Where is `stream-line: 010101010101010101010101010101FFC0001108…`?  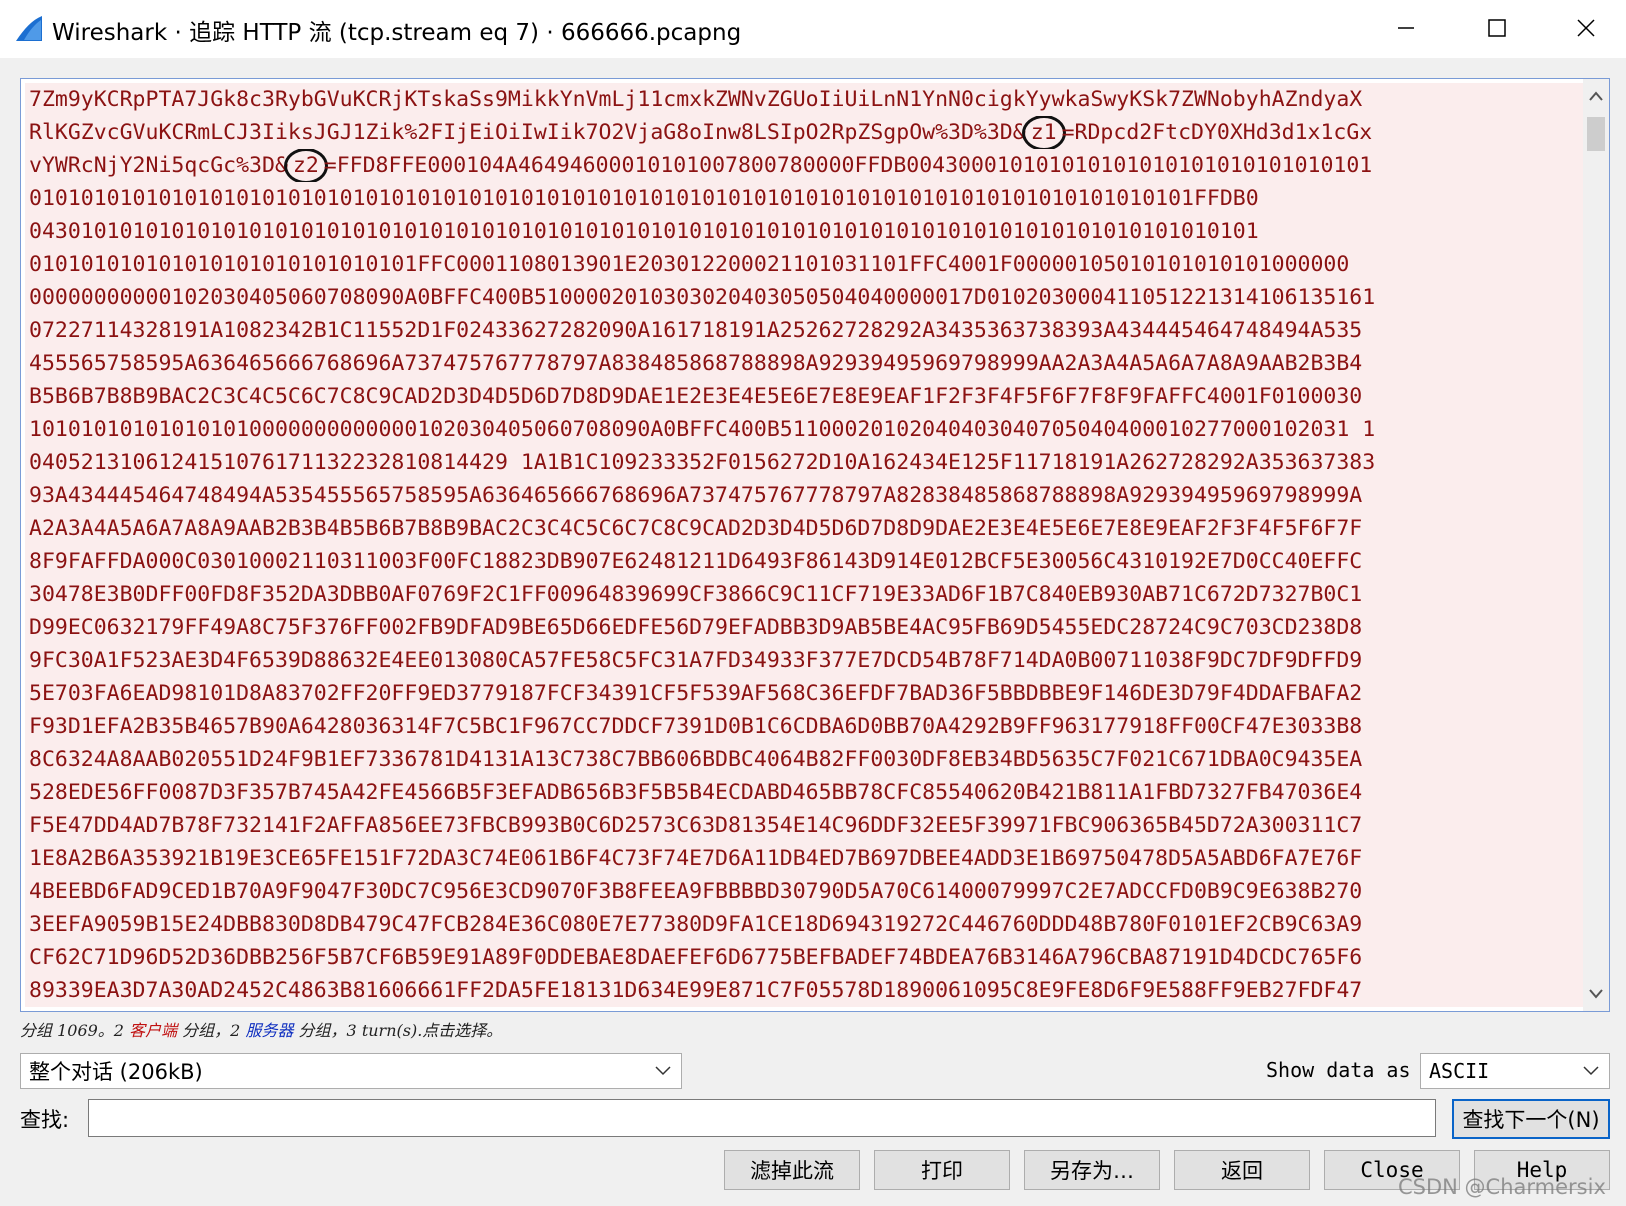 stream-line: 010101010101010101010101010101FFC0001108… is located at coordinates (689, 264).